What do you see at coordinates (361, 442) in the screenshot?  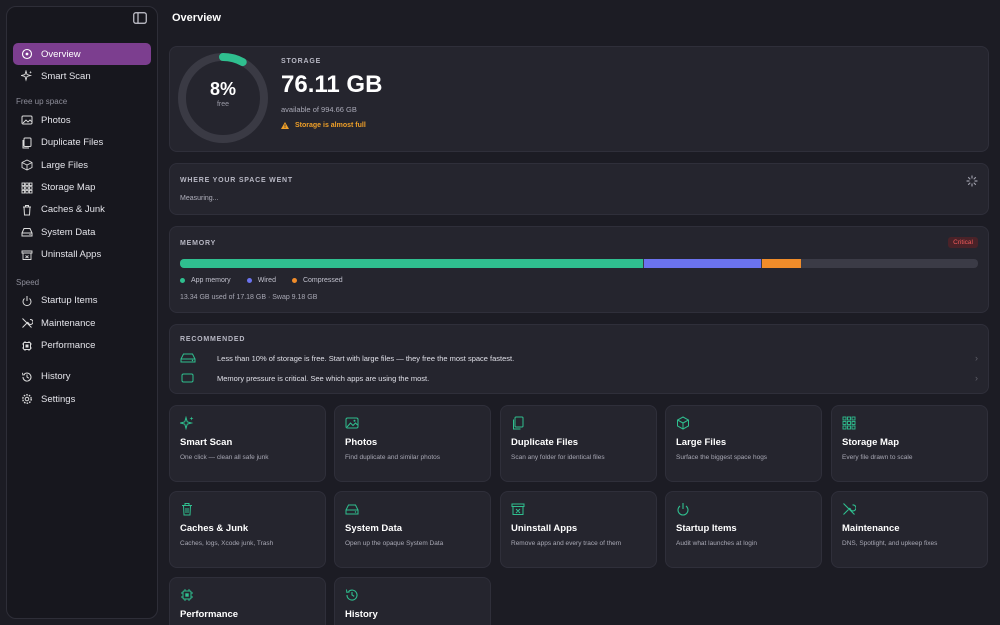 I see `tile-title: Photos` at bounding box center [361, 442].